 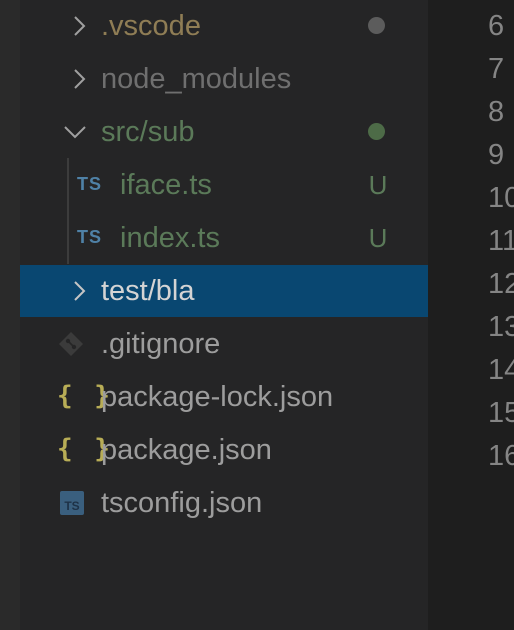 I want to click on git-icon, so click(x=71, y=344).